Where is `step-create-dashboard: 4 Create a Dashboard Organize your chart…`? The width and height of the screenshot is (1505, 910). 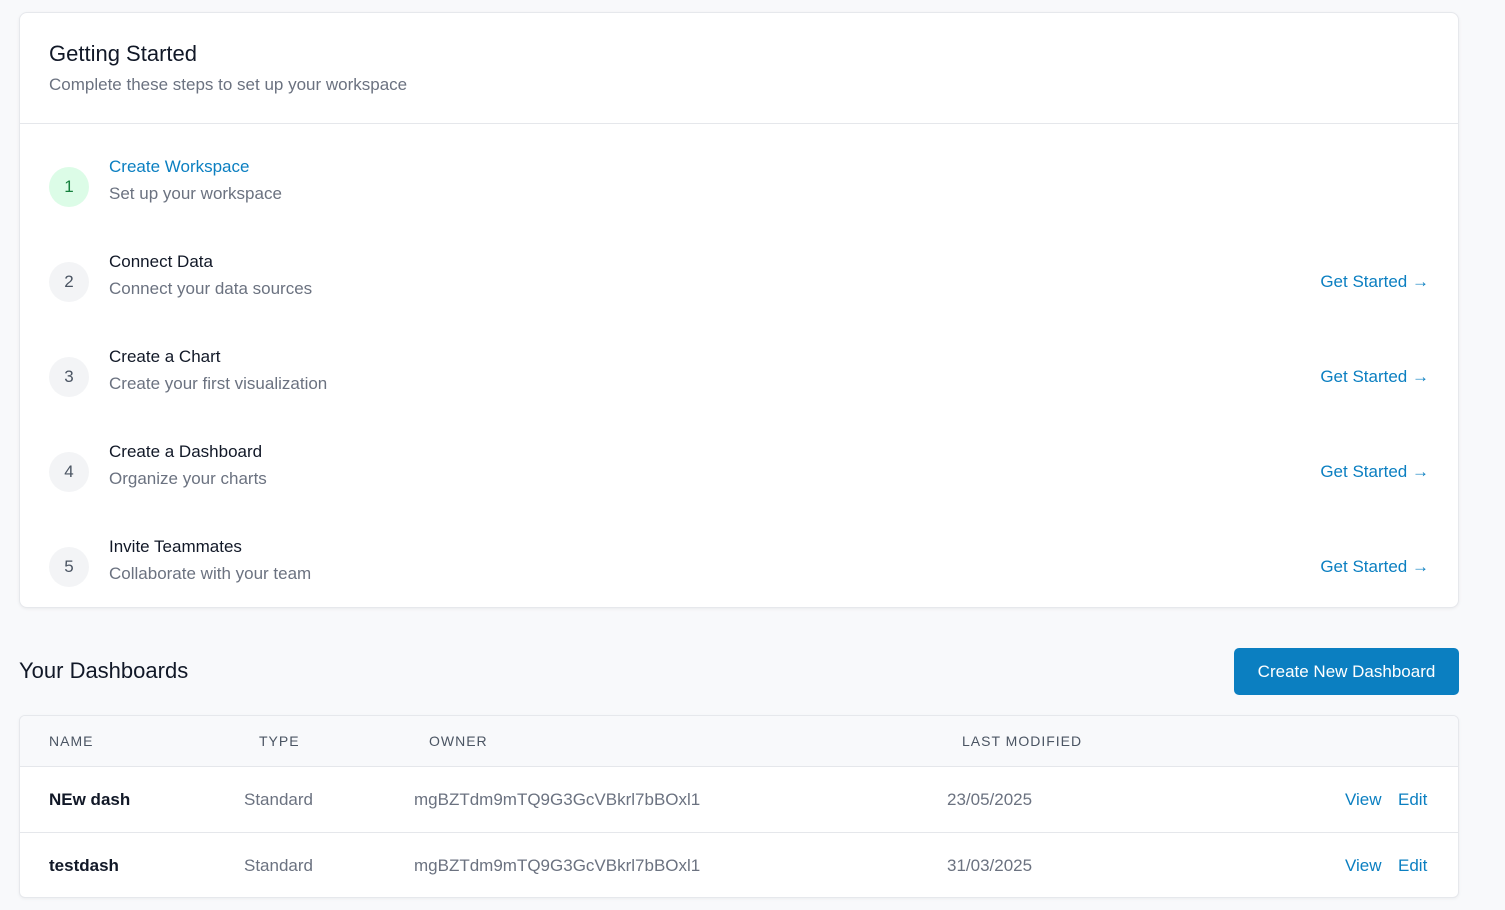 step-create-dashboard: 4 Create a Dashboard Organize your chart… is located at coordinates (739, 494).